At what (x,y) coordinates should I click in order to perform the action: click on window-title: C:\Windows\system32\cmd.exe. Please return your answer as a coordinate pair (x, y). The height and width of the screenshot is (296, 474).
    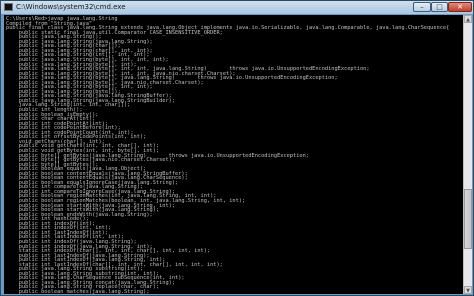
    Looking at the image, I should click on (71, 7).